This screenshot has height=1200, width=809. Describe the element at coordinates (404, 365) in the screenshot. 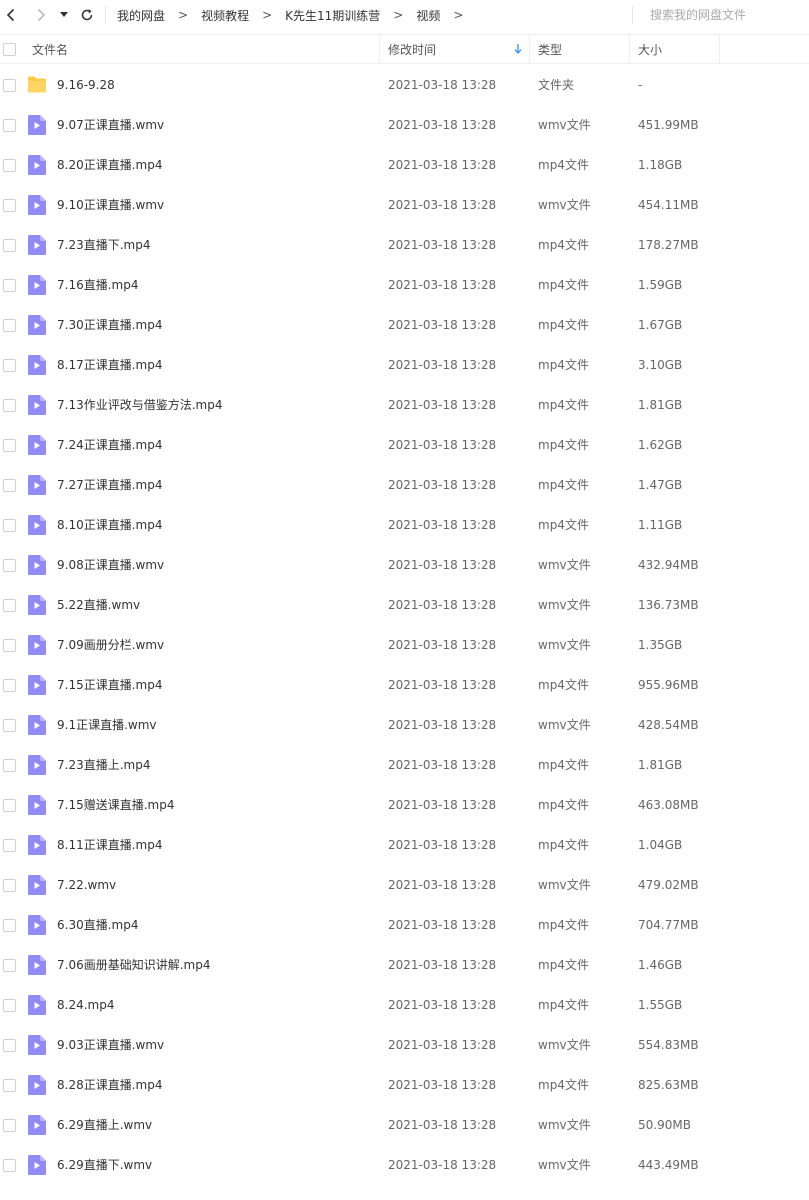

I see `file-row: 8.17正课直播.mp4 2021-03-18 13:28 mp4文件 3.10GB` at that location.